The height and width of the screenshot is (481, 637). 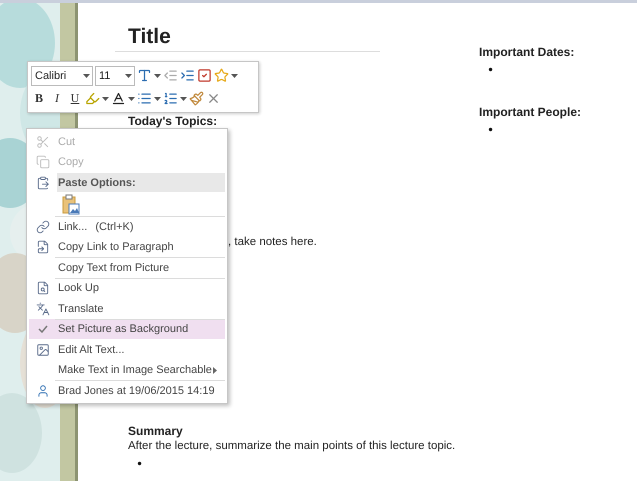 What do you see at coordinates (247, 38) in the screenshot?
I see `page-title: Title` at bounding box center [247, 38].